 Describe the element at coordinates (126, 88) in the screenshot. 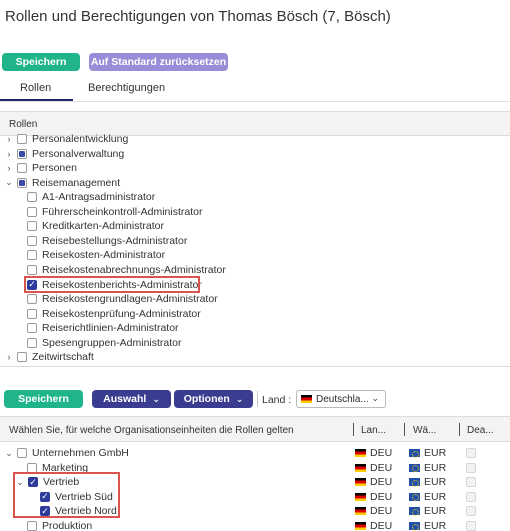

I see `tab-permissions: Berechtigungen` at that location.